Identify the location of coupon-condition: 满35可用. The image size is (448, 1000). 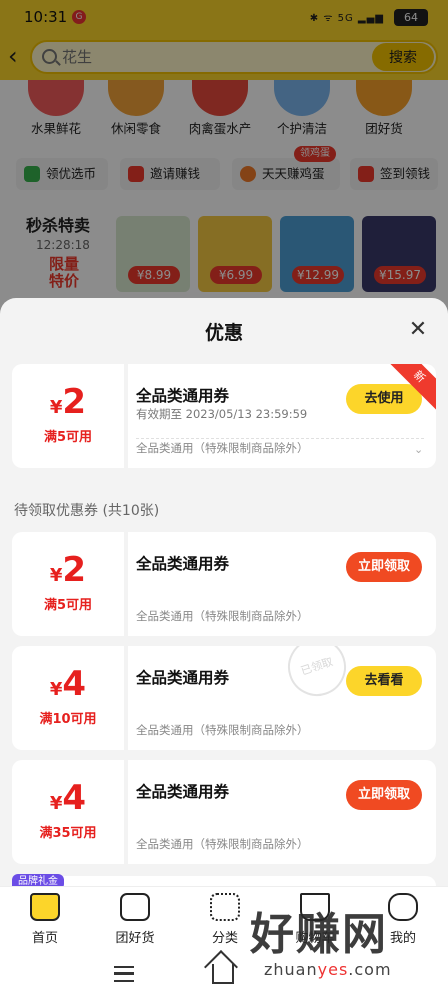
(68, 833).